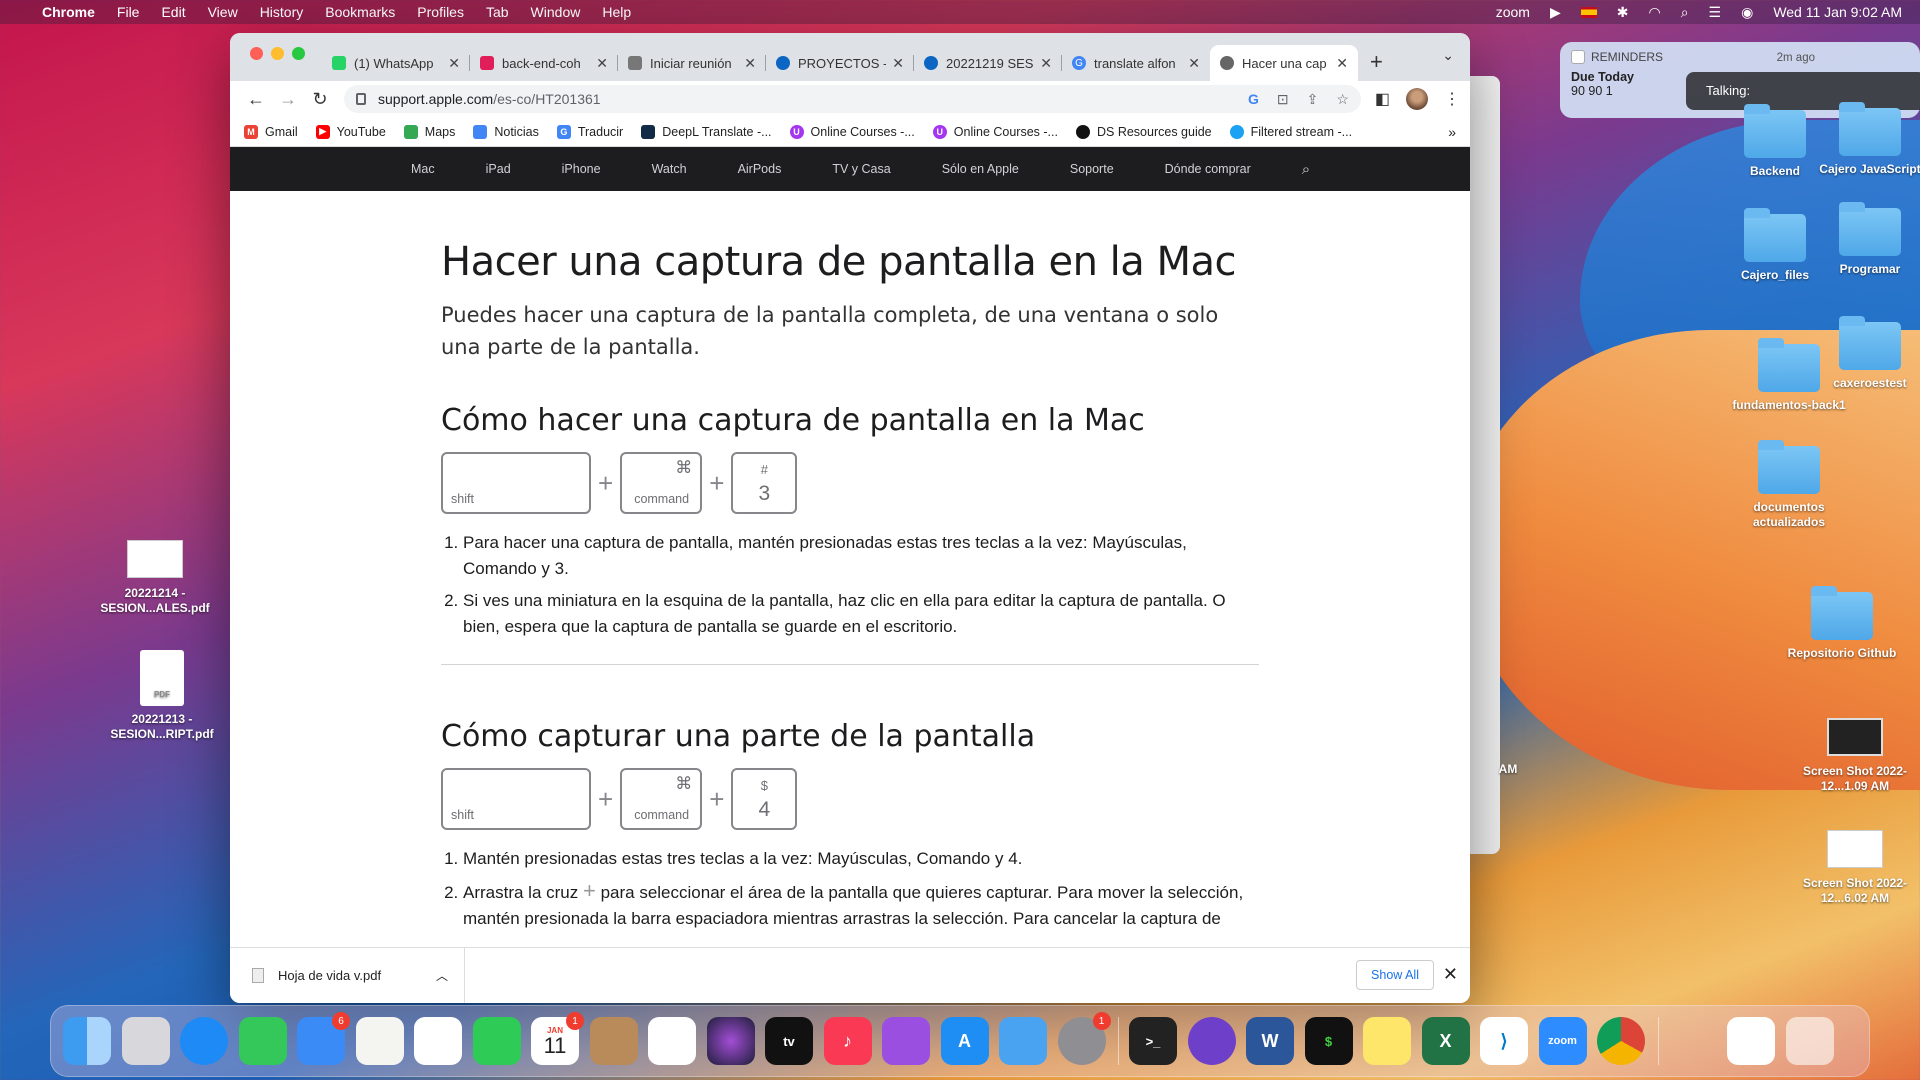 This screenshot has height=1080, width=1920. What do you see at coordinates (347, 975) in the screenshot?
I see `download-item: Hoja de vida v.pdf ︿` at bounding box center [347, 975].